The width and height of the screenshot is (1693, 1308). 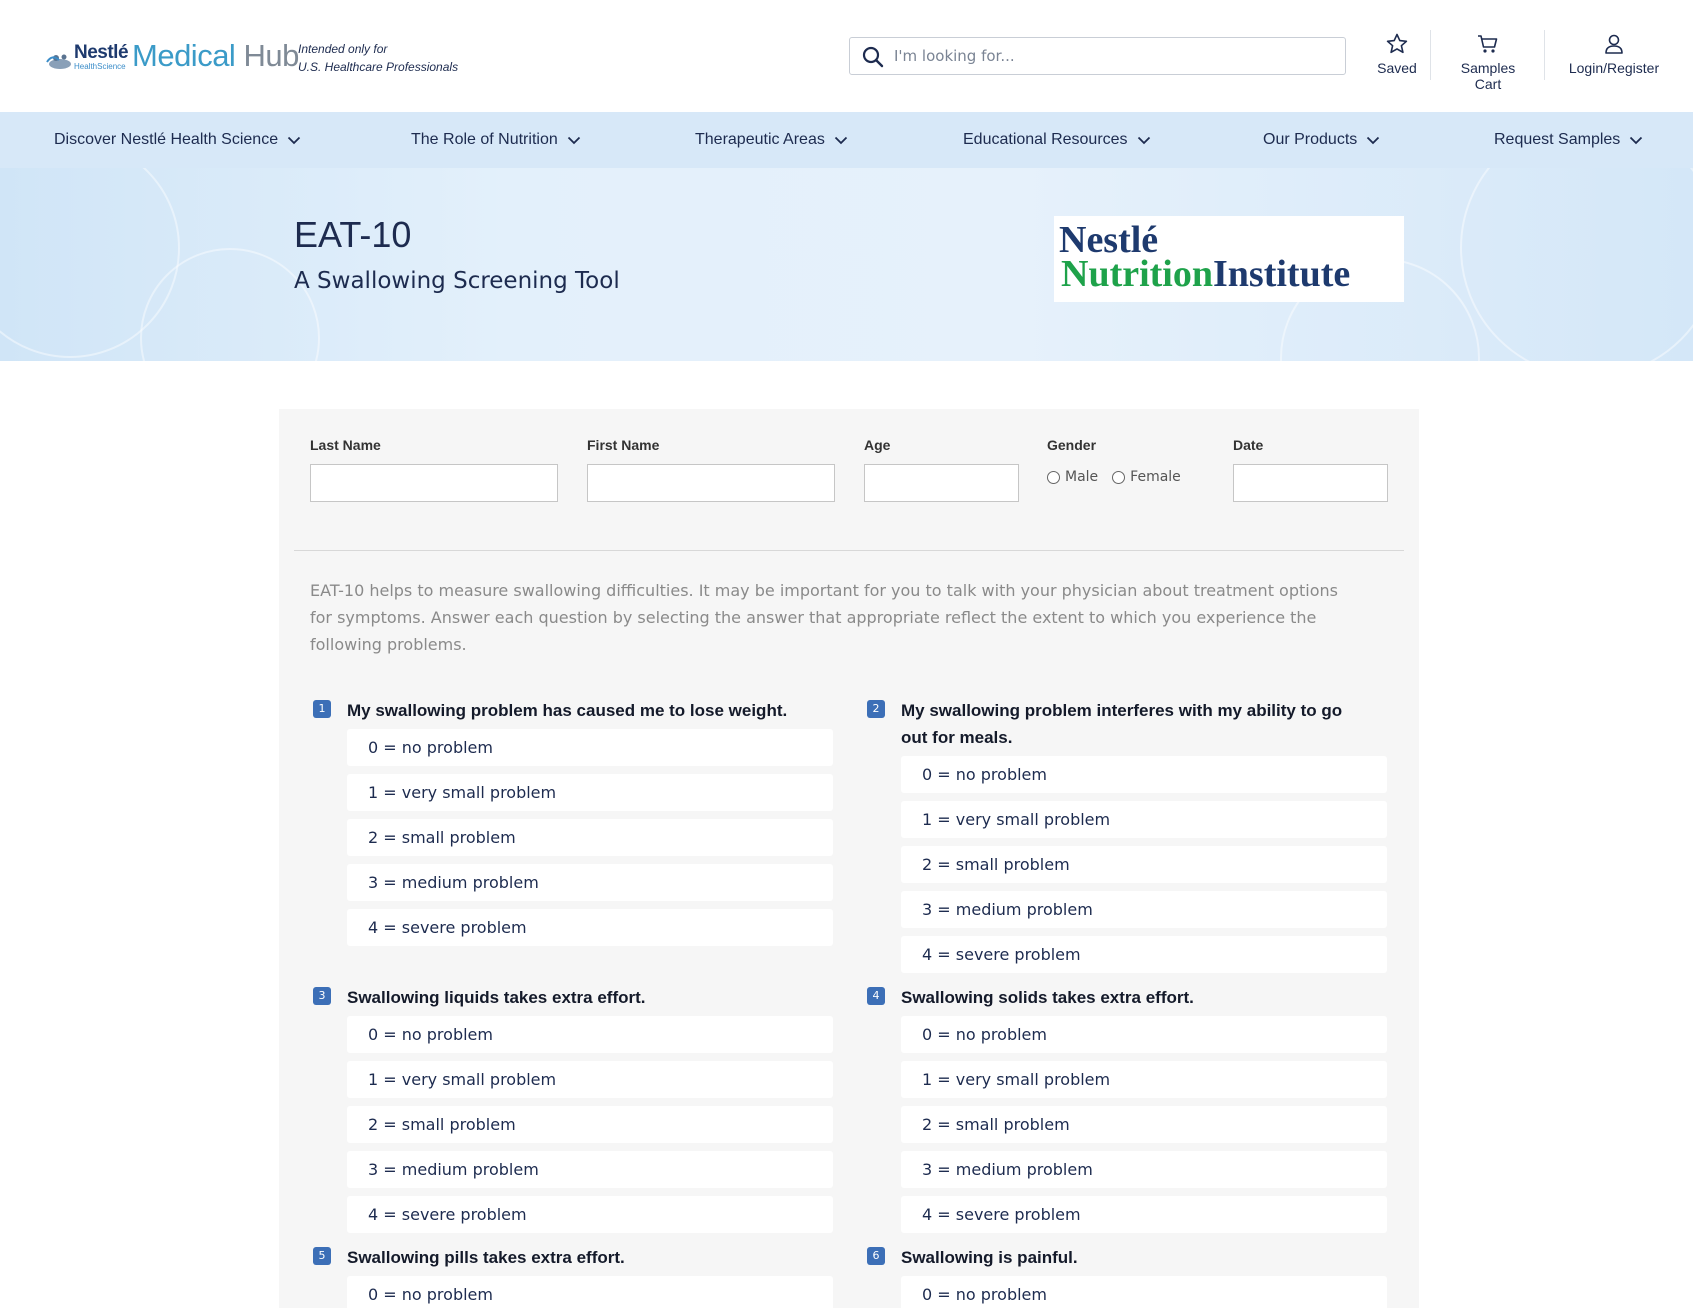 I want to click on nav-item-label: Therapeutic Areas, so click(x=760, y=139).